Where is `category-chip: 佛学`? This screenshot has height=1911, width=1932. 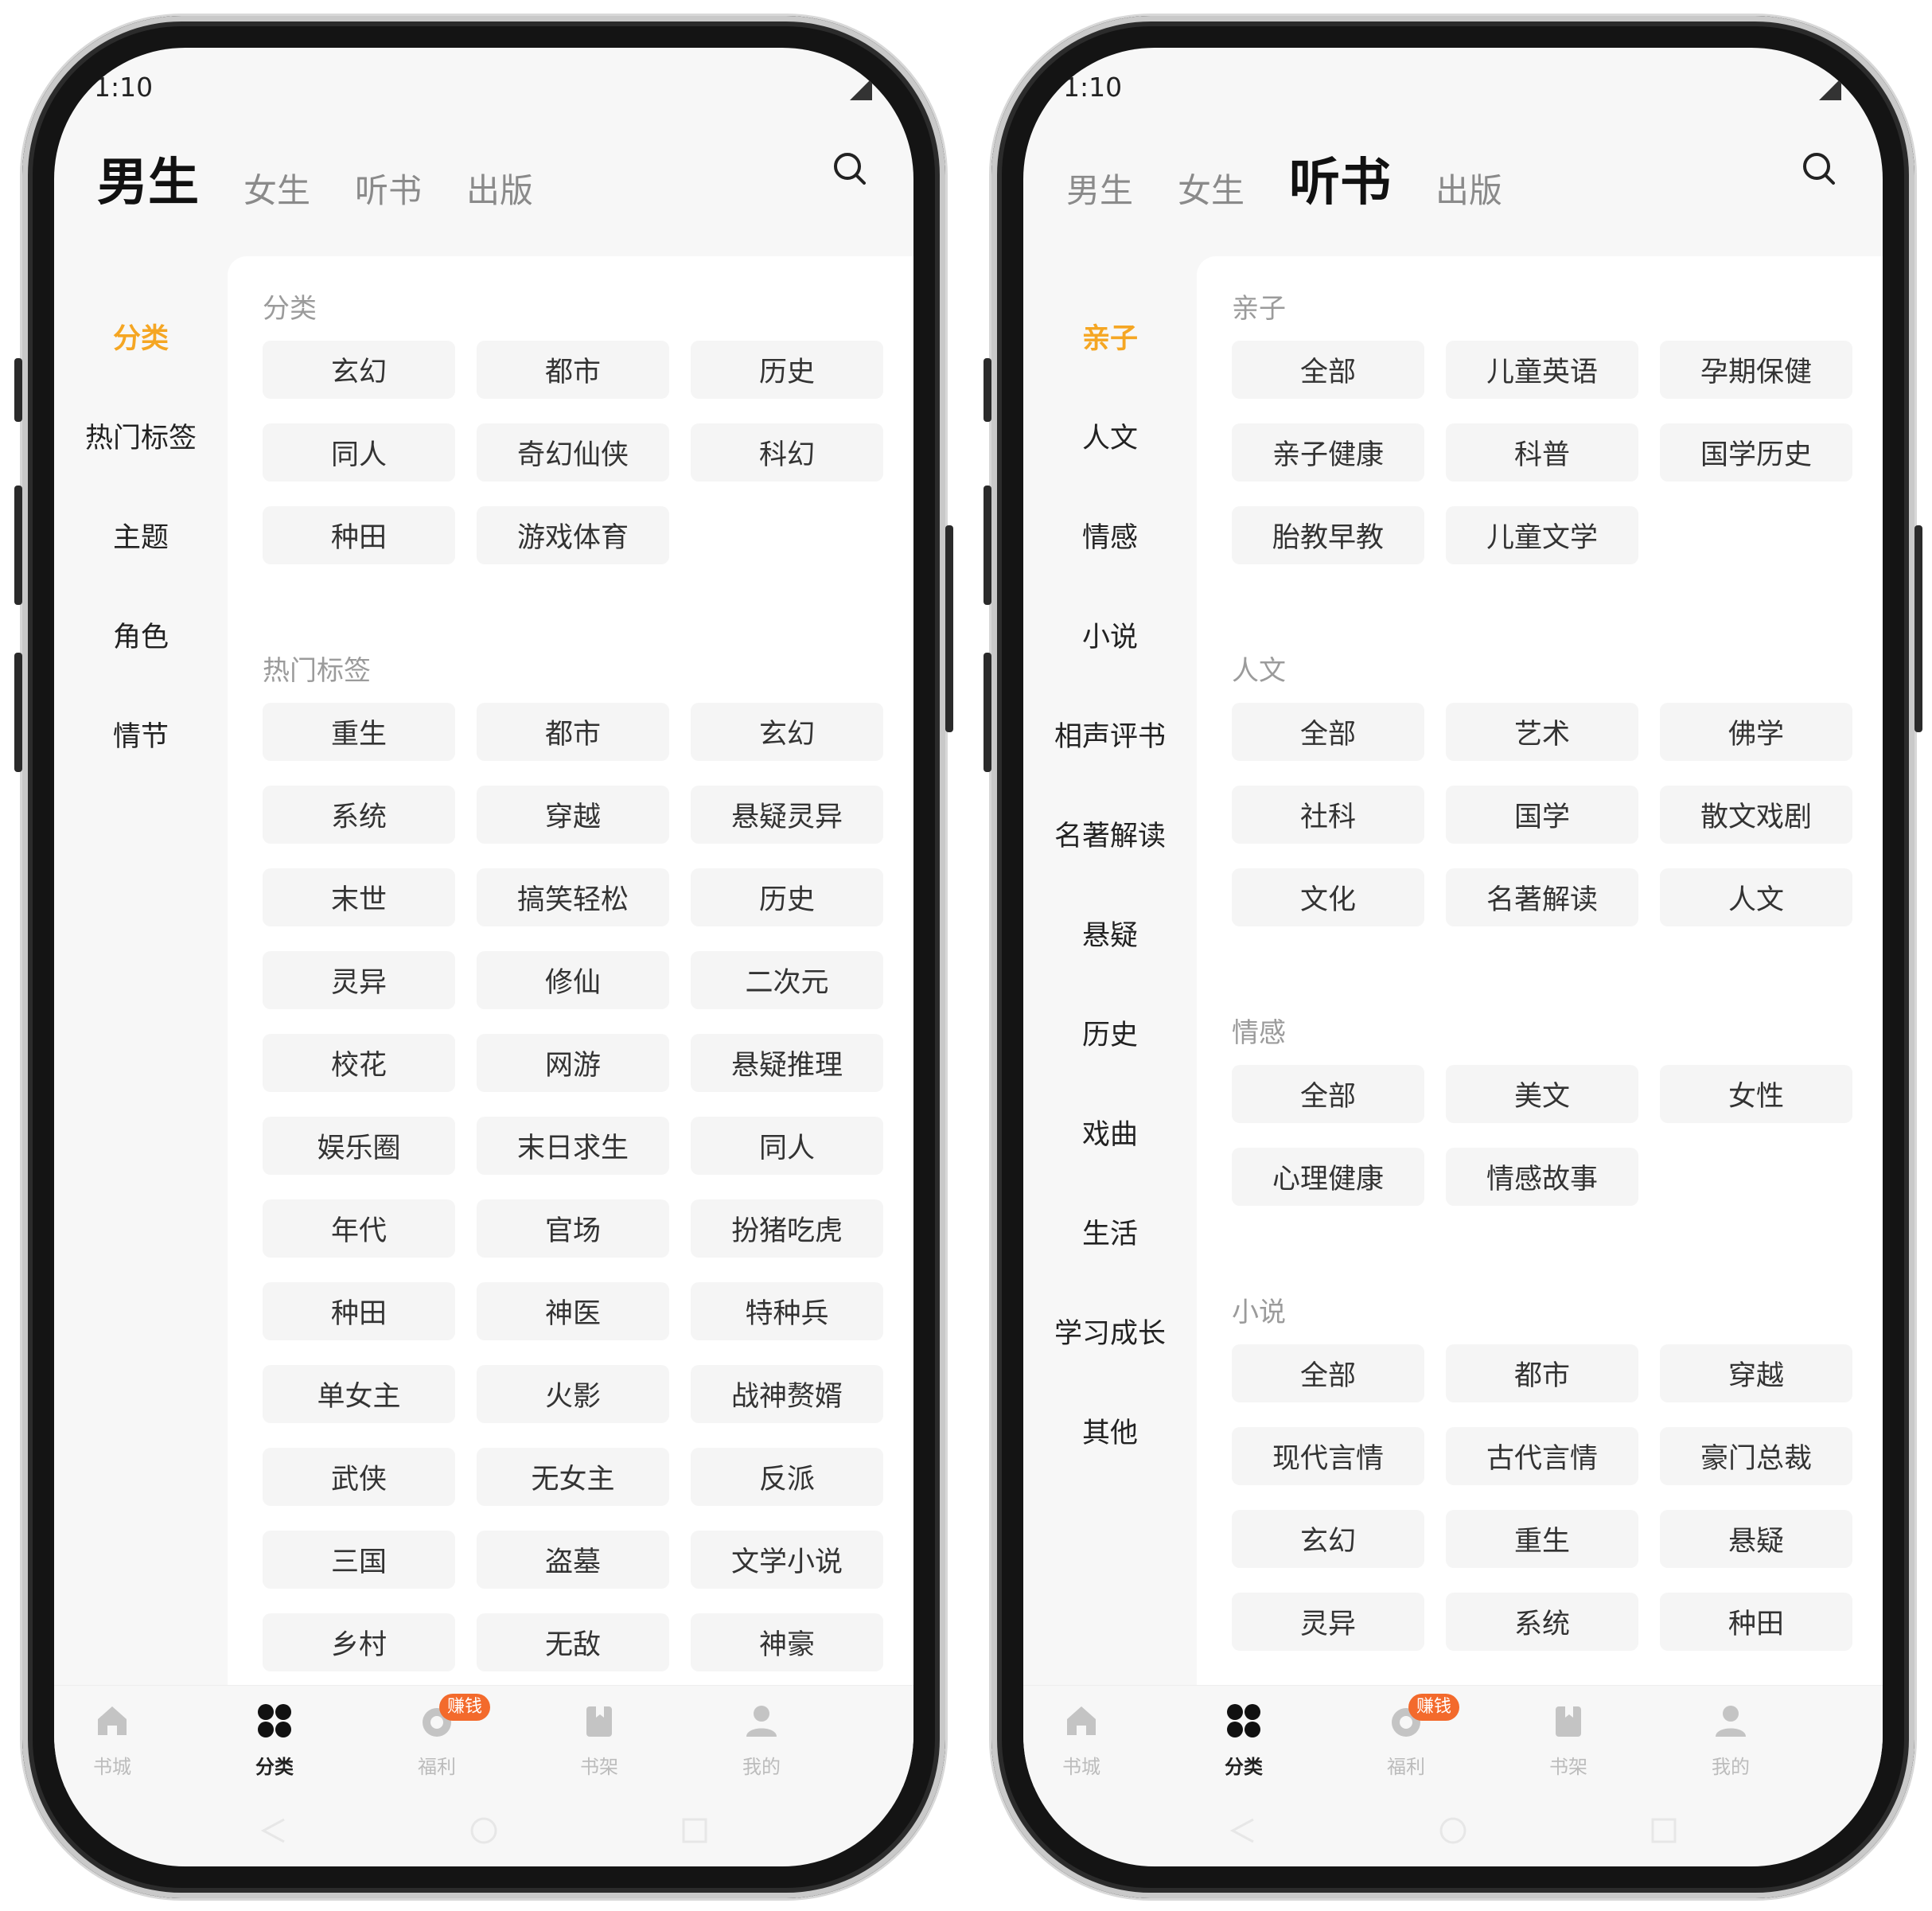 category-chip: 佛学 is located at coordinates (1756, 732).